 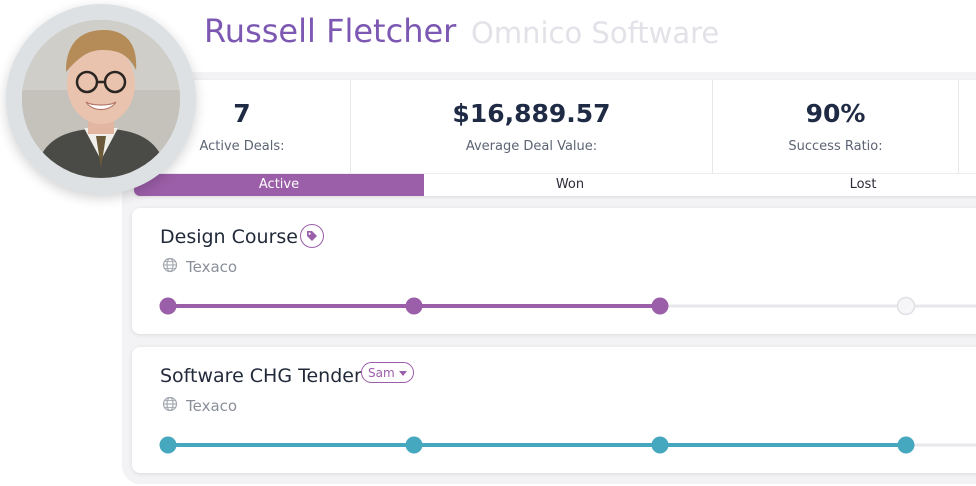 I want to click on stat-success-ratio: 90% Success Ratio:, so click(x=835, y=126).